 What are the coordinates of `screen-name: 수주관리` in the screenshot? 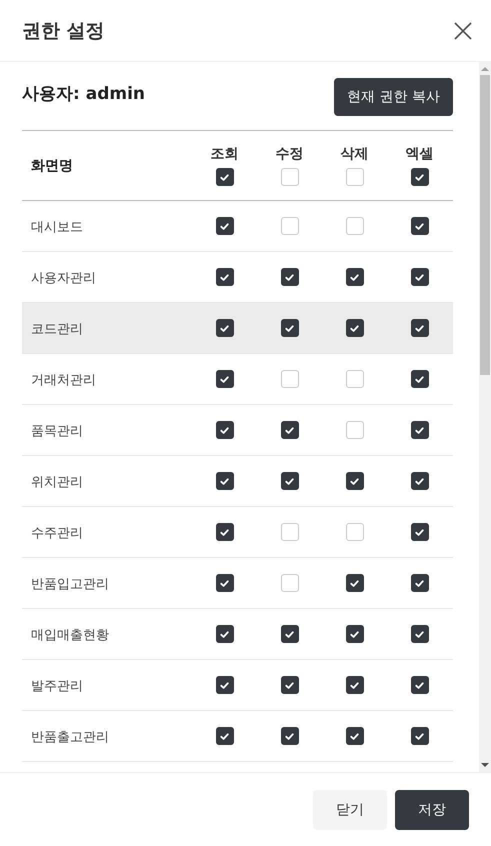 It's located at (57, 533).